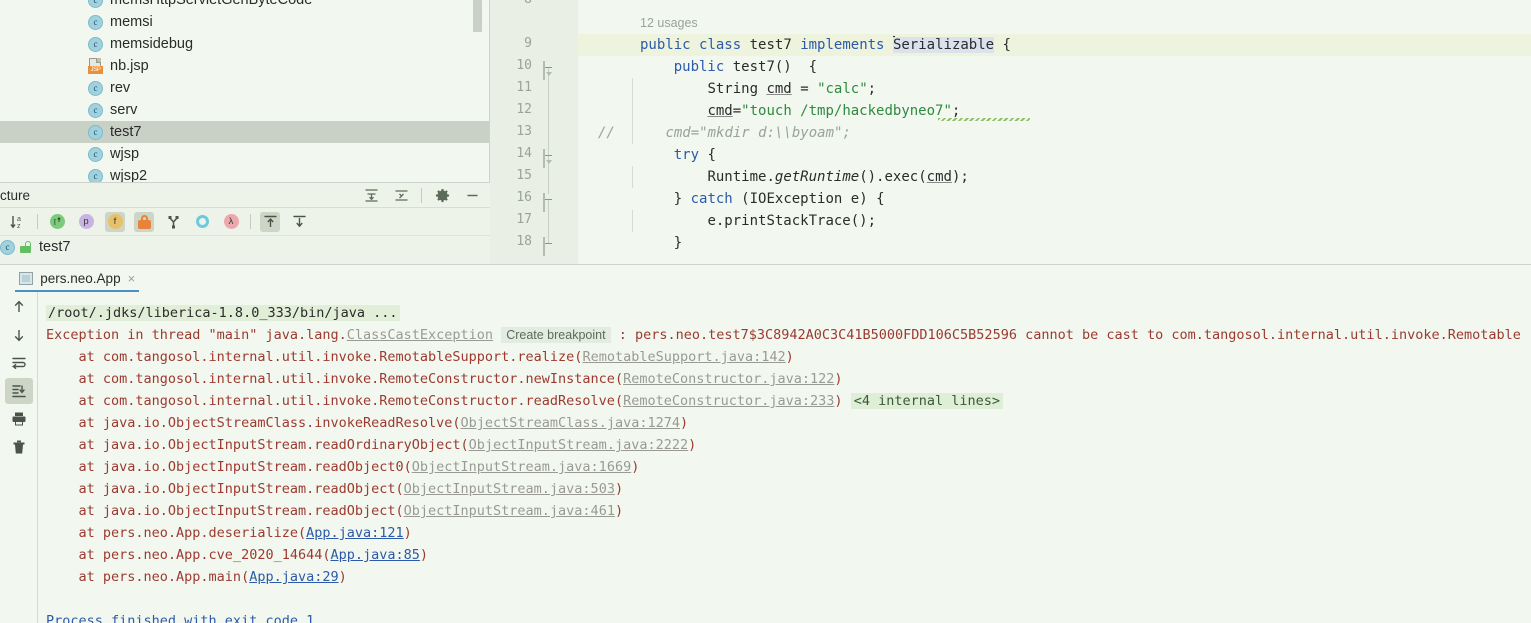 Image resolution: width=1531 pixels, height=623 pixels. I want to click on tree-item: c serv, so click(245, 110).